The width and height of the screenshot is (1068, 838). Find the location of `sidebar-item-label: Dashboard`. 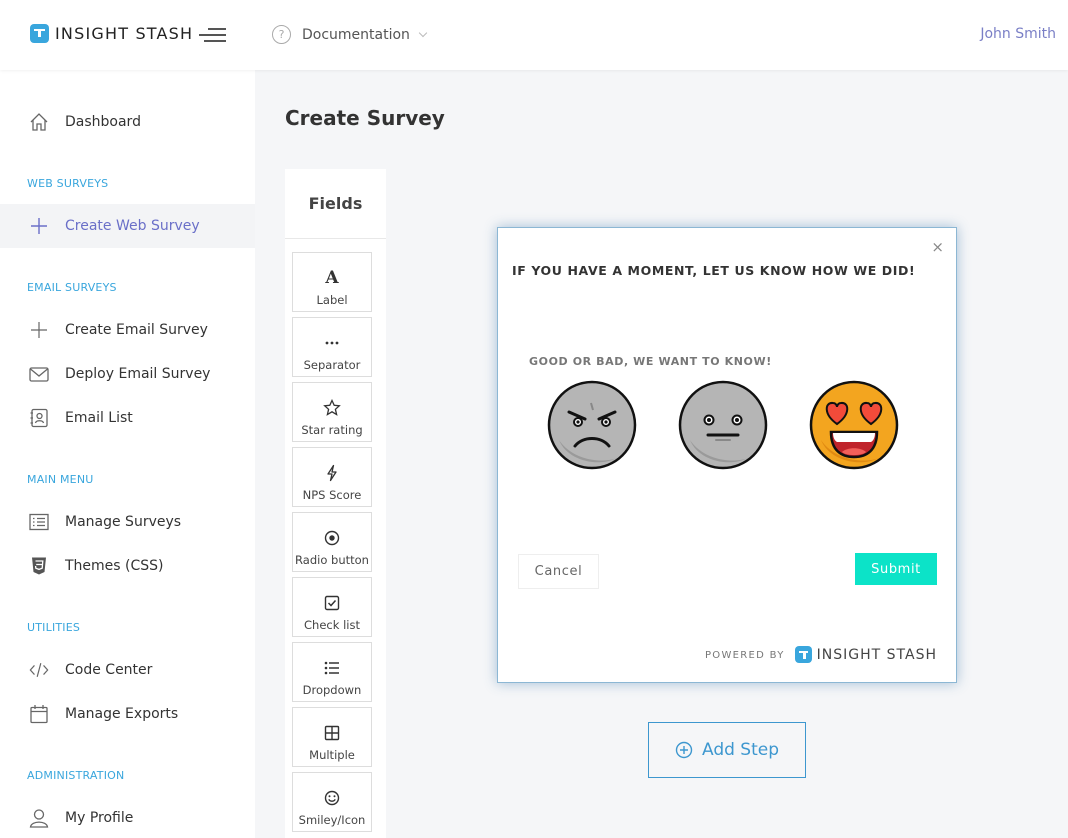

sidebar-item-label: Dashboard is located at coordinates (103, 122).